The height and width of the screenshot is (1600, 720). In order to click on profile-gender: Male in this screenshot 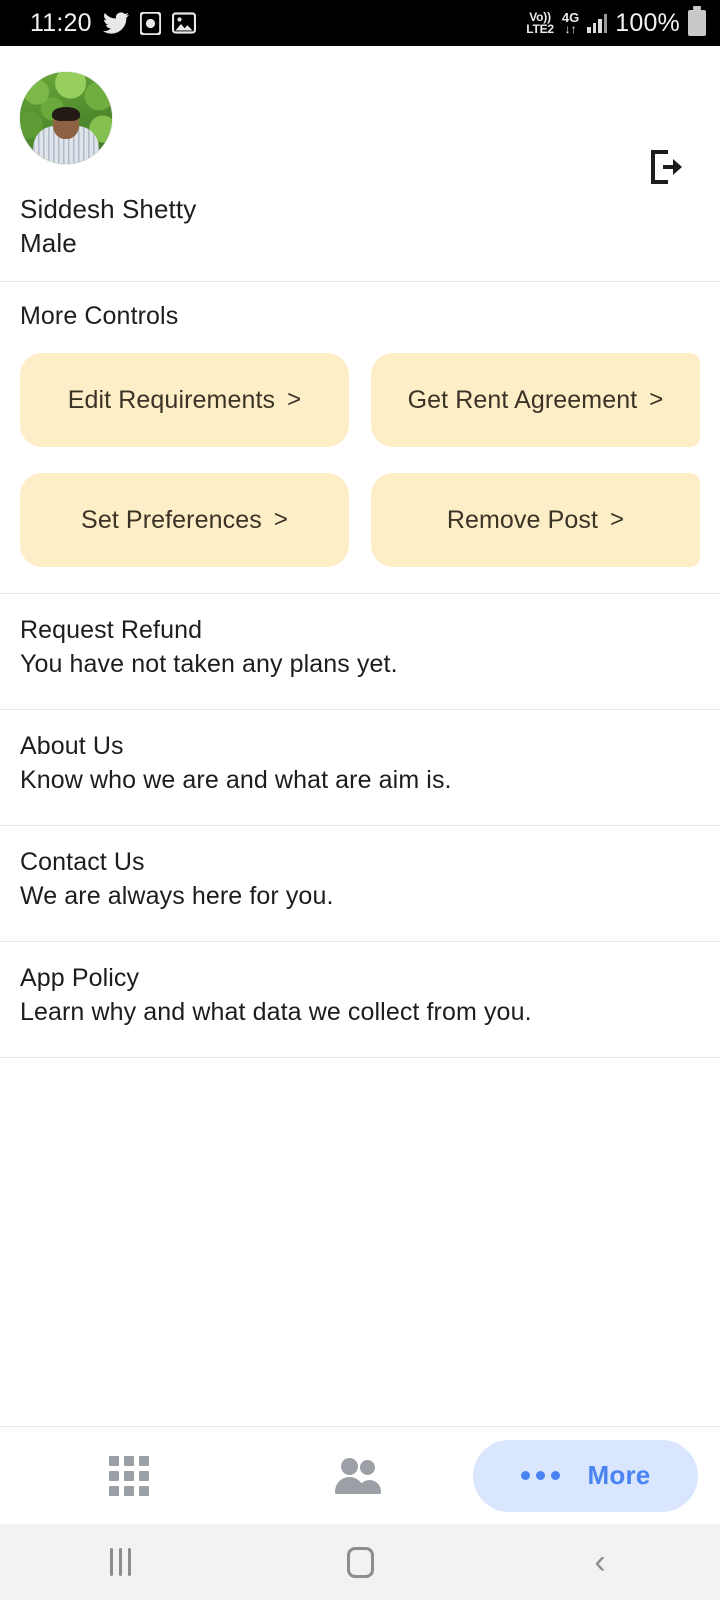, I will do `click(48, 243)`.